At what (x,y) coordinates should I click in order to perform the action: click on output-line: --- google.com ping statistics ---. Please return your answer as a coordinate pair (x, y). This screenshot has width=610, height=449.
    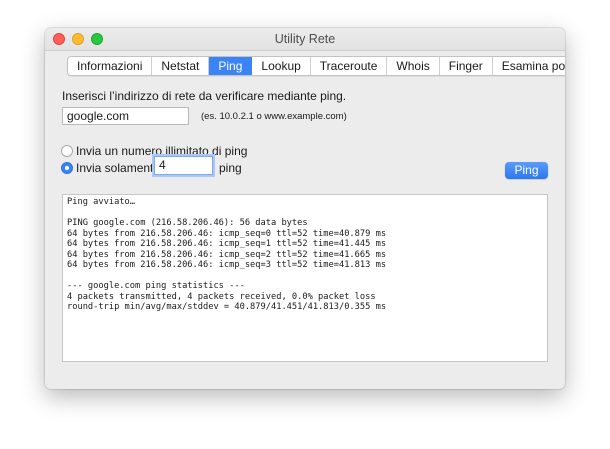
    Looking at the image, I should click on (156, 286).